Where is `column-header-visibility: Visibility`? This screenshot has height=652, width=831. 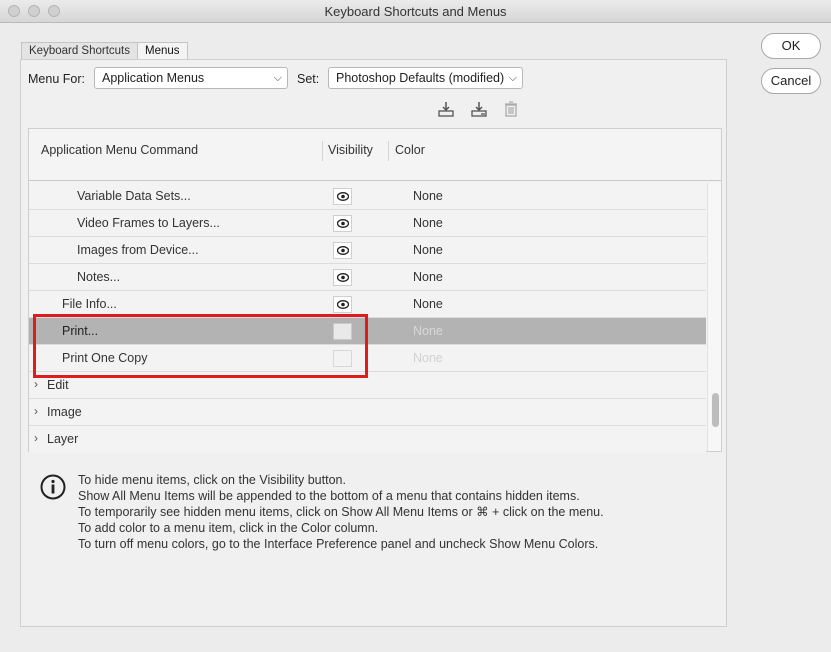 column-header-visibility: Visibility is located at coordinates (350, 150).